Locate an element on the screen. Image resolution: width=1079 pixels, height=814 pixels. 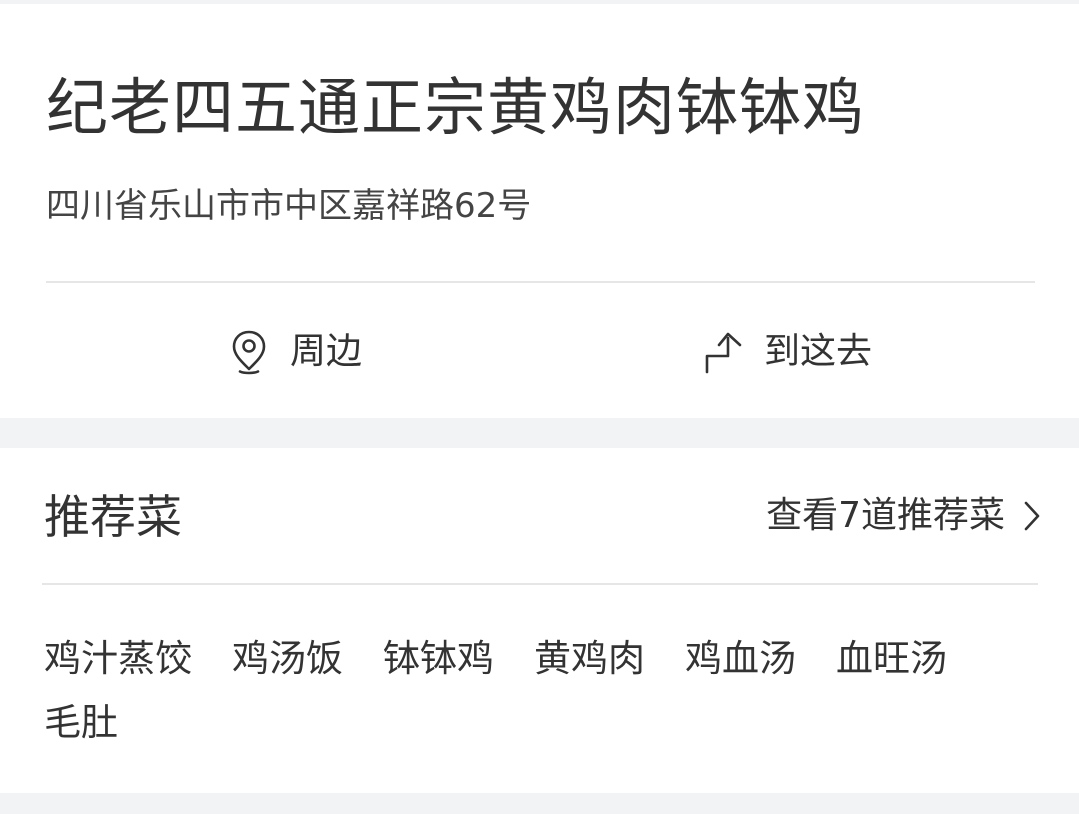
bottom-spacer is located at coordinates (539, 803).